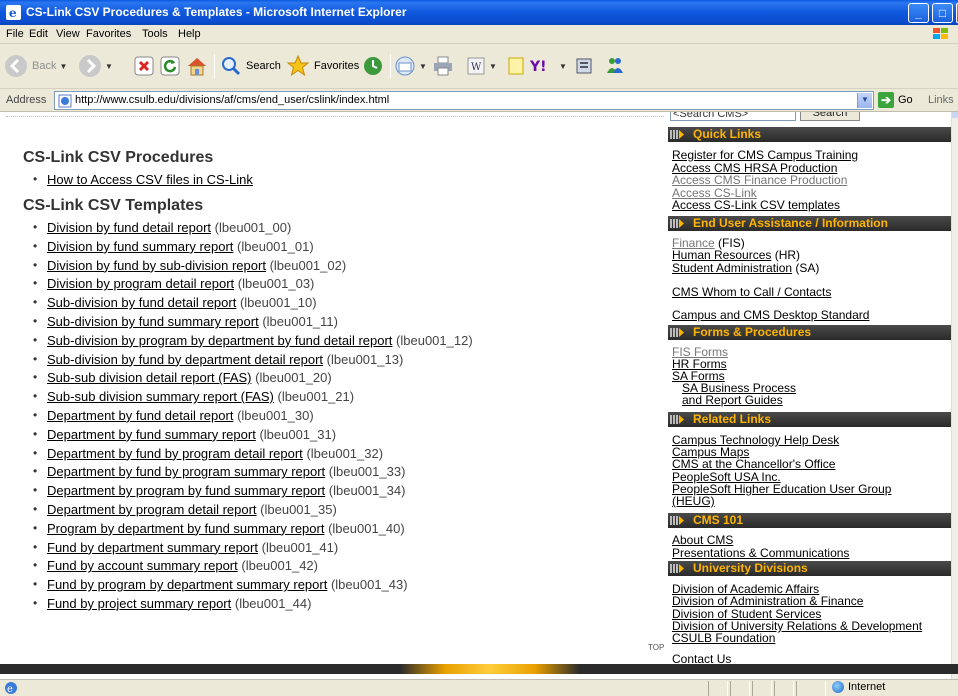 The height and width of the screenshot is (696, 958). I want to click on template-link: Fund by department summary report, so click(152, 547).